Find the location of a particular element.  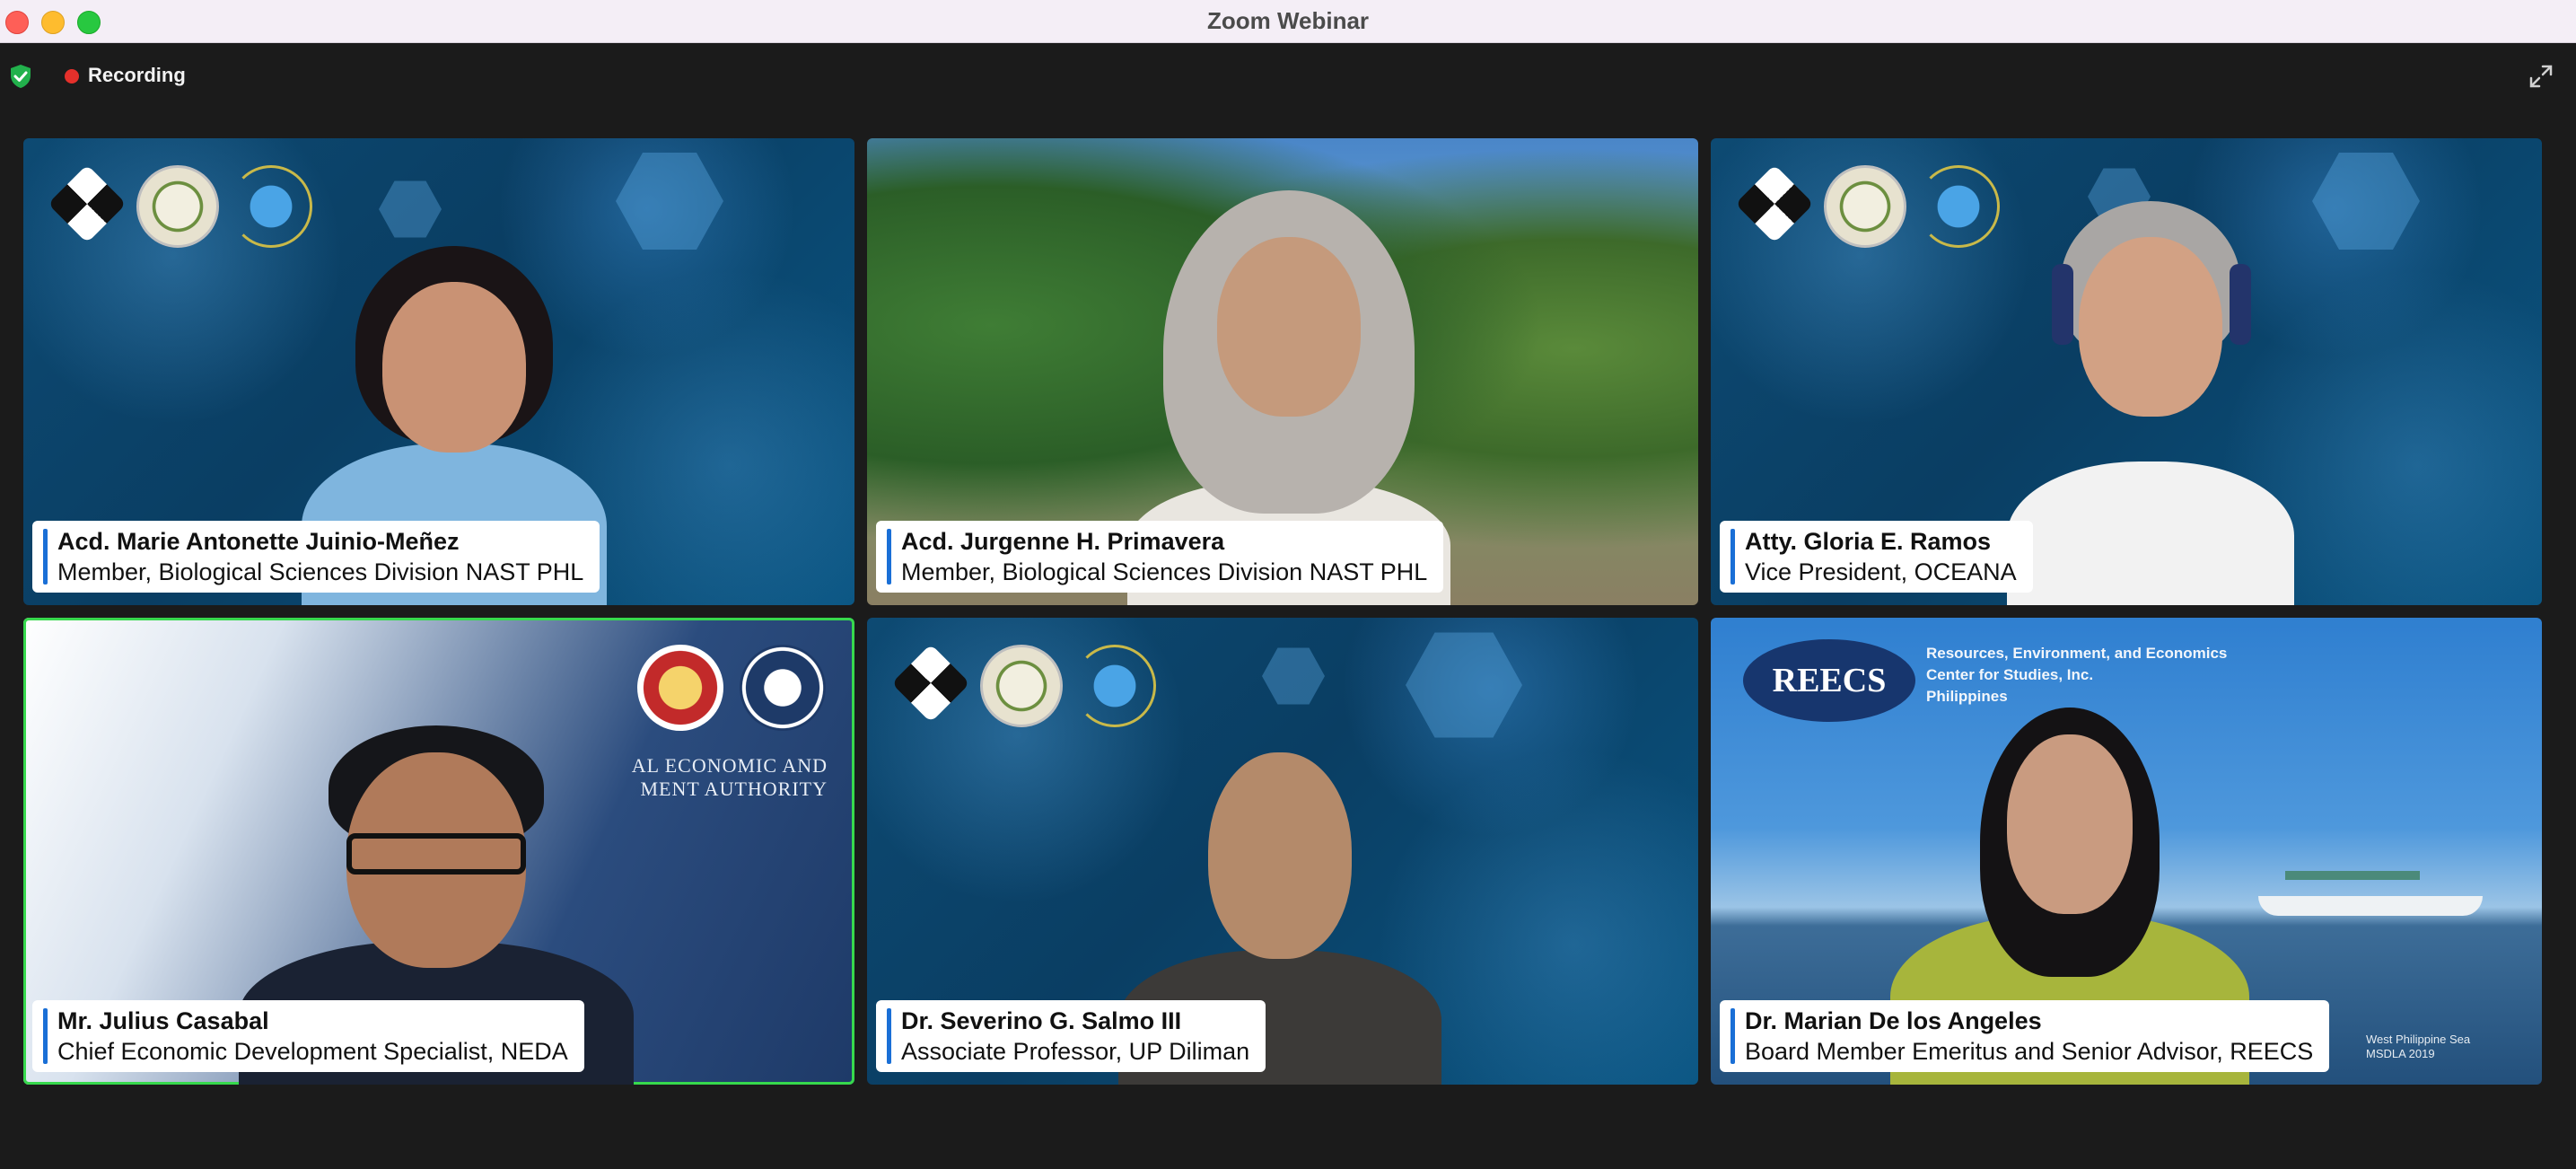

fullscreen-icon is located at coordinates (2541, 76).